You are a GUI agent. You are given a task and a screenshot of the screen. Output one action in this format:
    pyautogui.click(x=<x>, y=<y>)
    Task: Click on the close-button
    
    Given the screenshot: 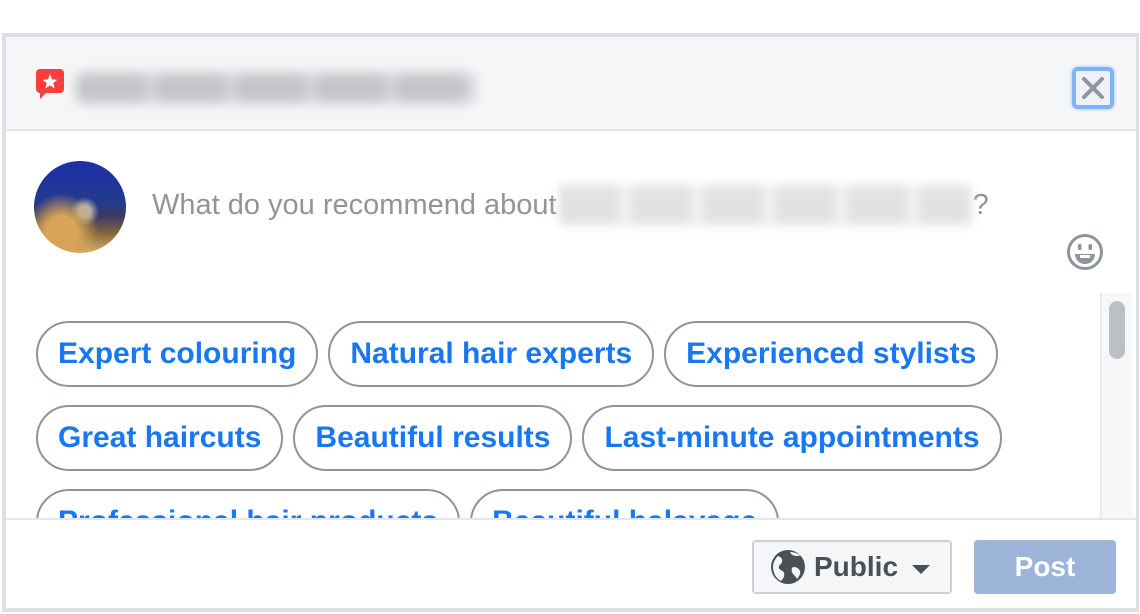 What is the action you would take?
    pyautogui.click(x=1093, y=88)
    